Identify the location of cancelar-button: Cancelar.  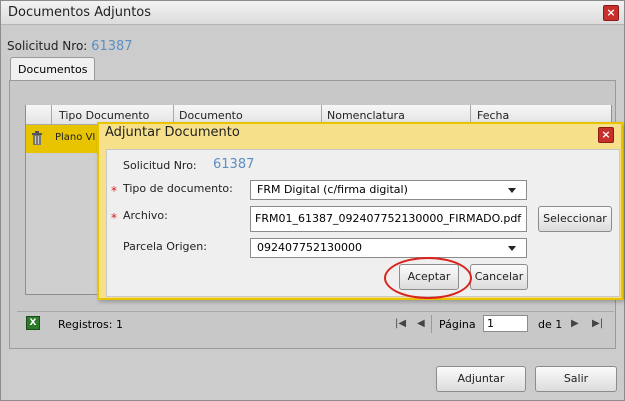
(499, 277).